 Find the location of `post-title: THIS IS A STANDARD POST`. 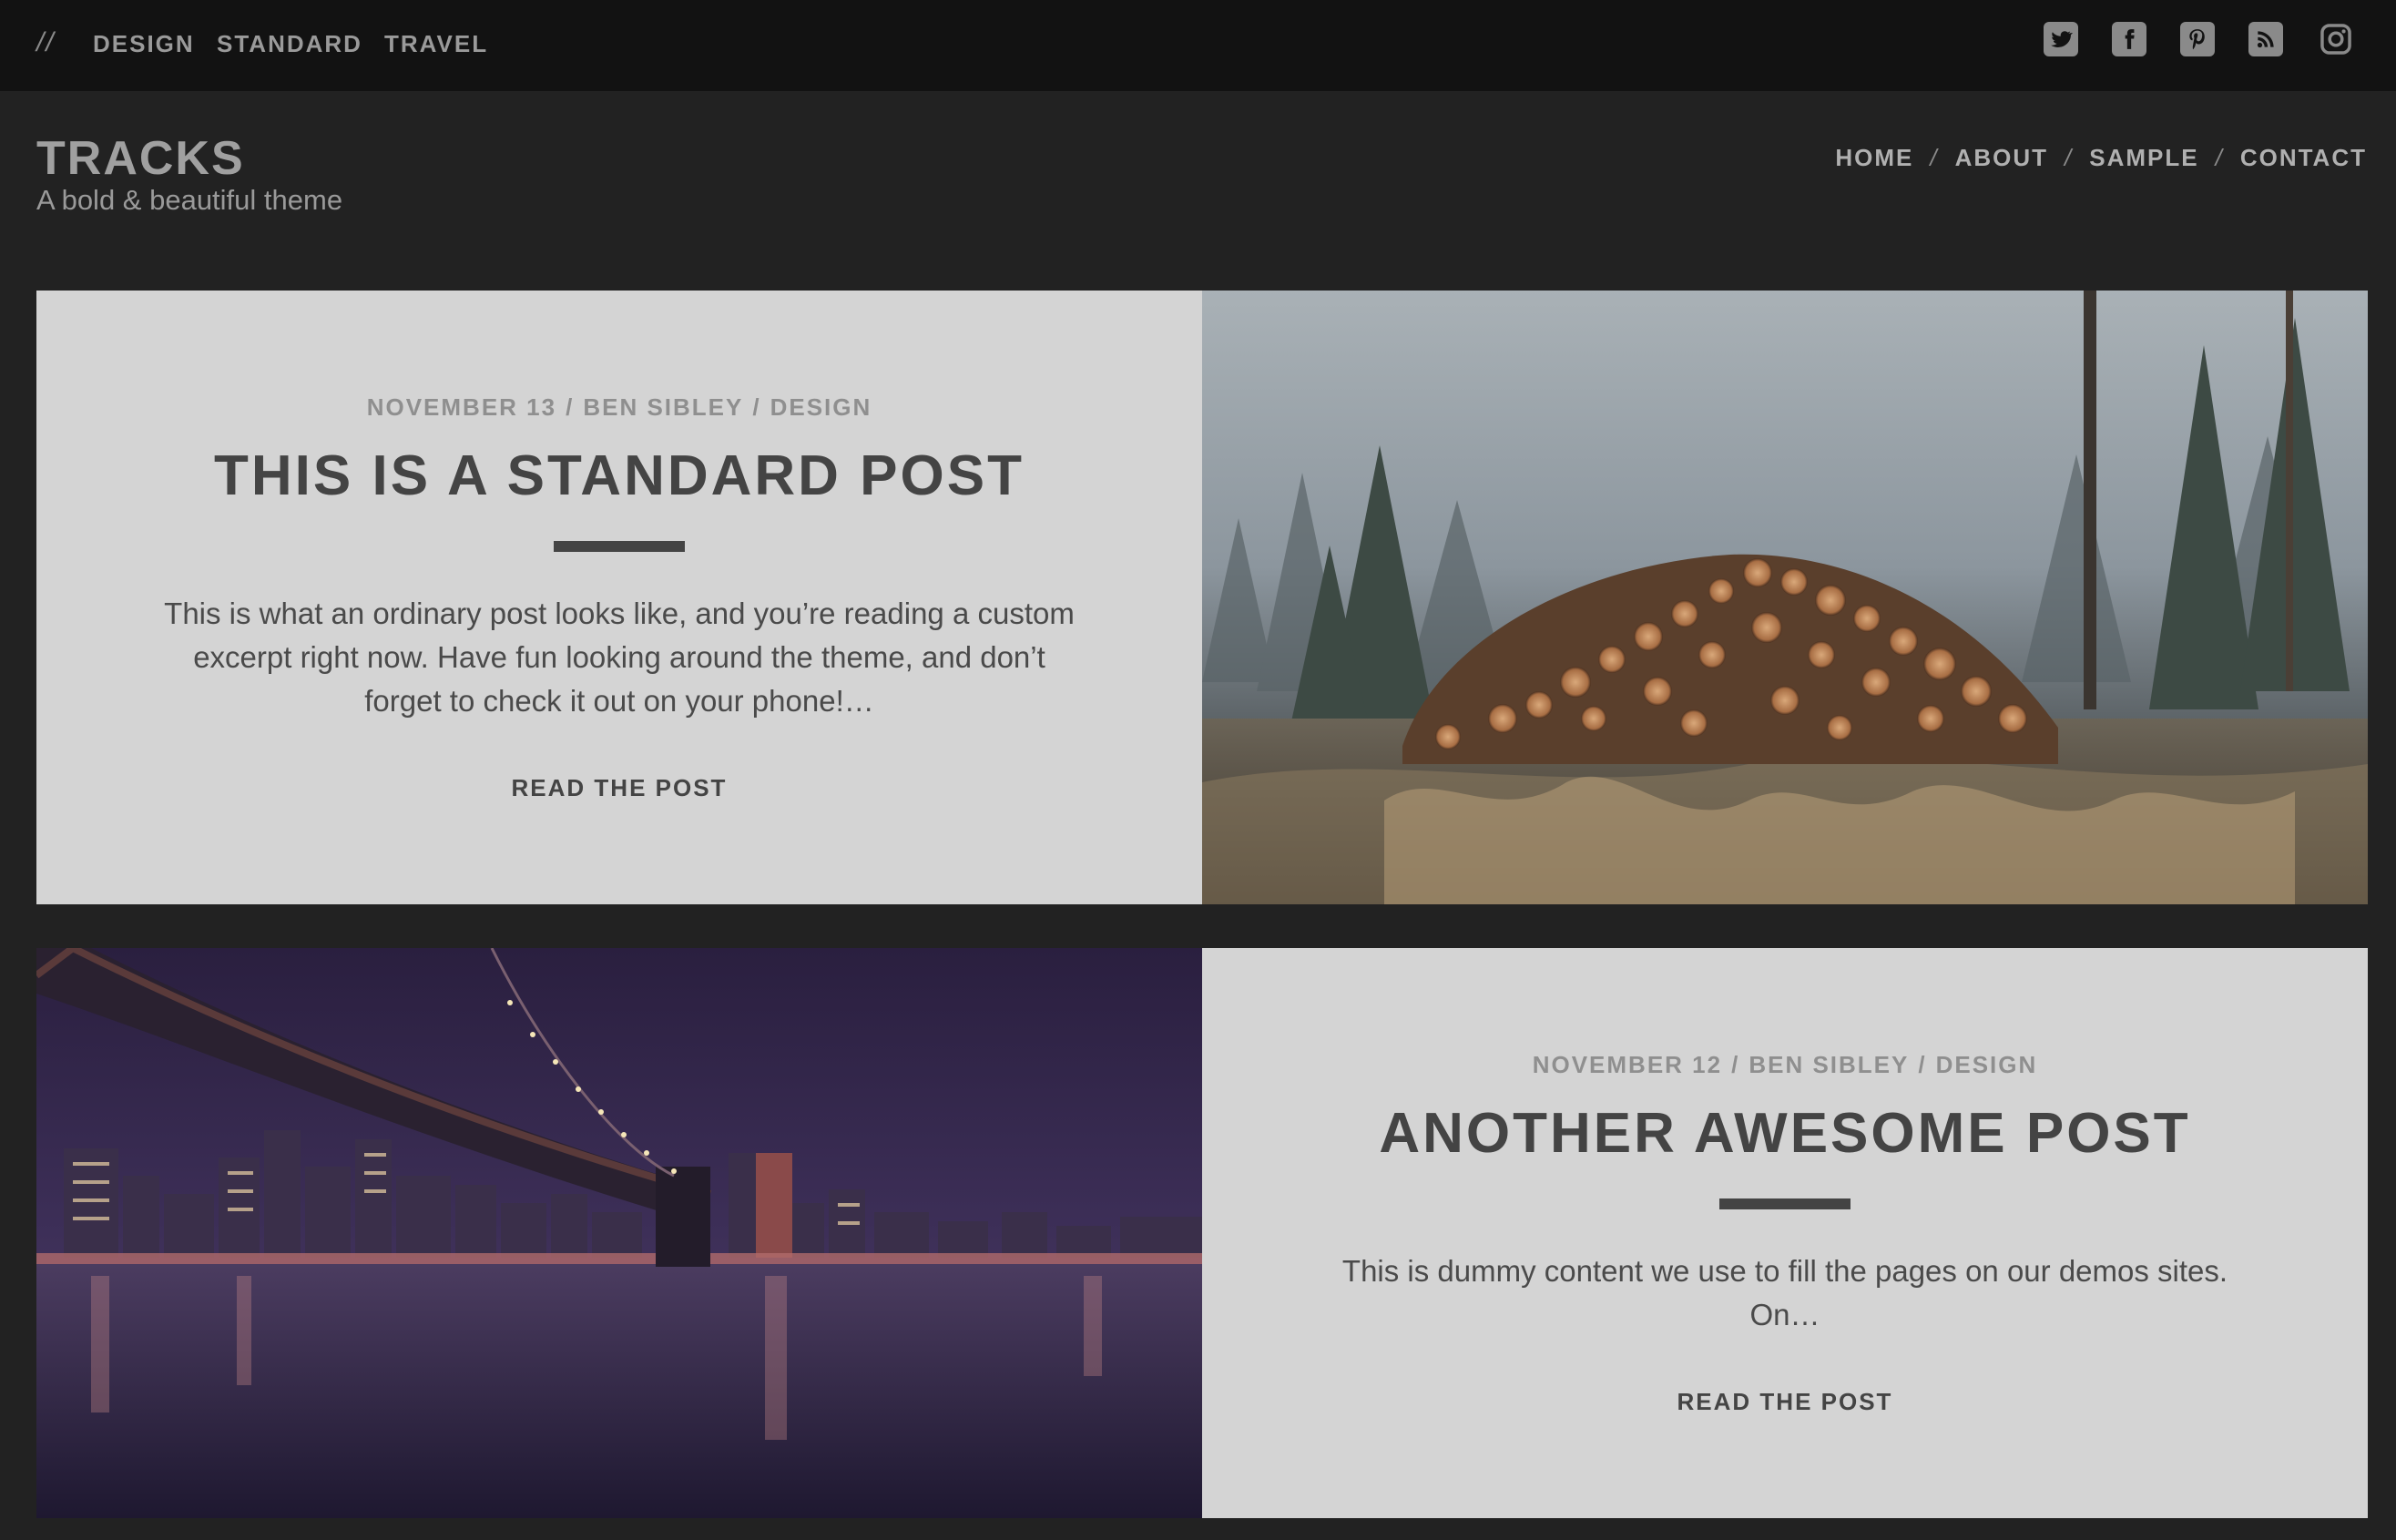

post-title: THIS IS A STANDARD POST is located at coordinates (619, 476).